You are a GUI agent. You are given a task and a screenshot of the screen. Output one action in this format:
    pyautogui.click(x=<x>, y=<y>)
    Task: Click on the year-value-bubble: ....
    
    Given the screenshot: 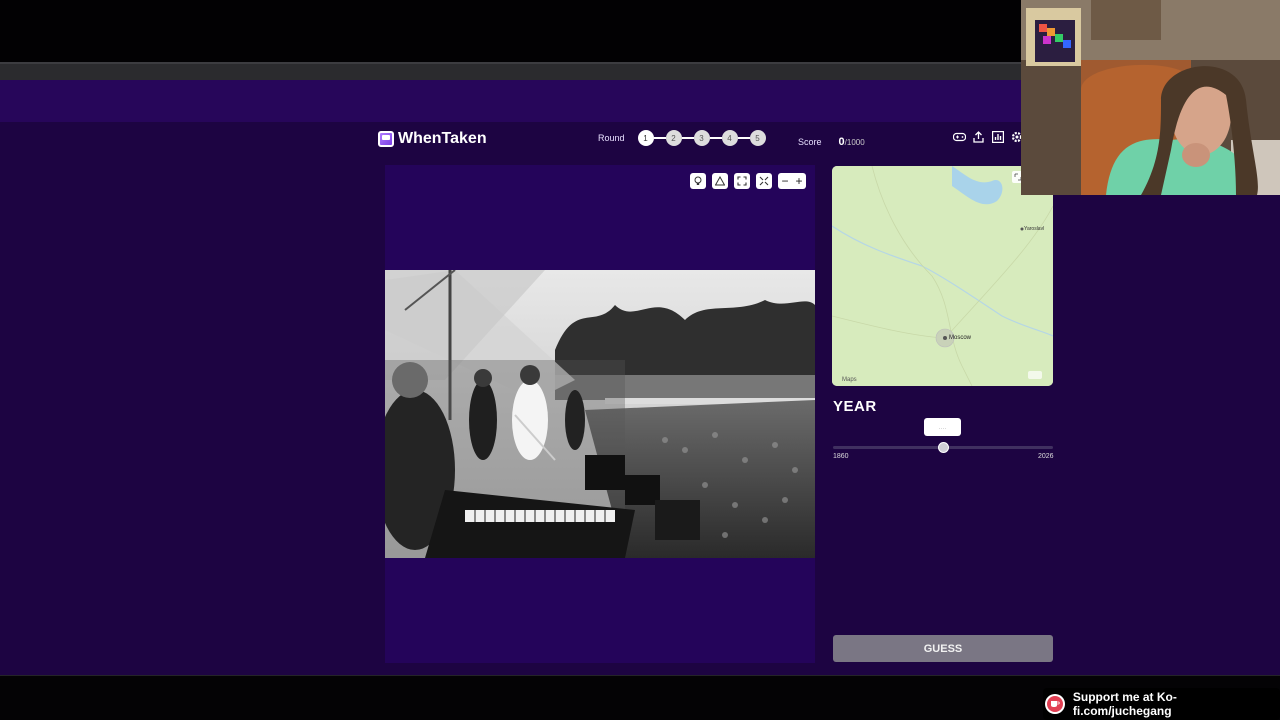 What is the action you would take?
    pyautogui.click(x=942, y=427)
    